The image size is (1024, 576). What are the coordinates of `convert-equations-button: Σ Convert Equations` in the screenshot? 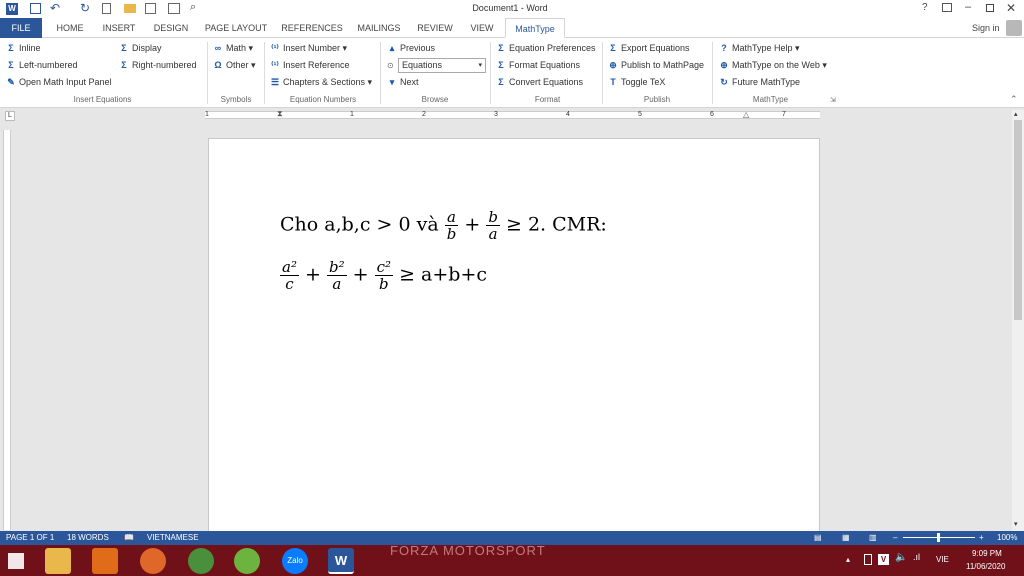 It's located at (539, 82).